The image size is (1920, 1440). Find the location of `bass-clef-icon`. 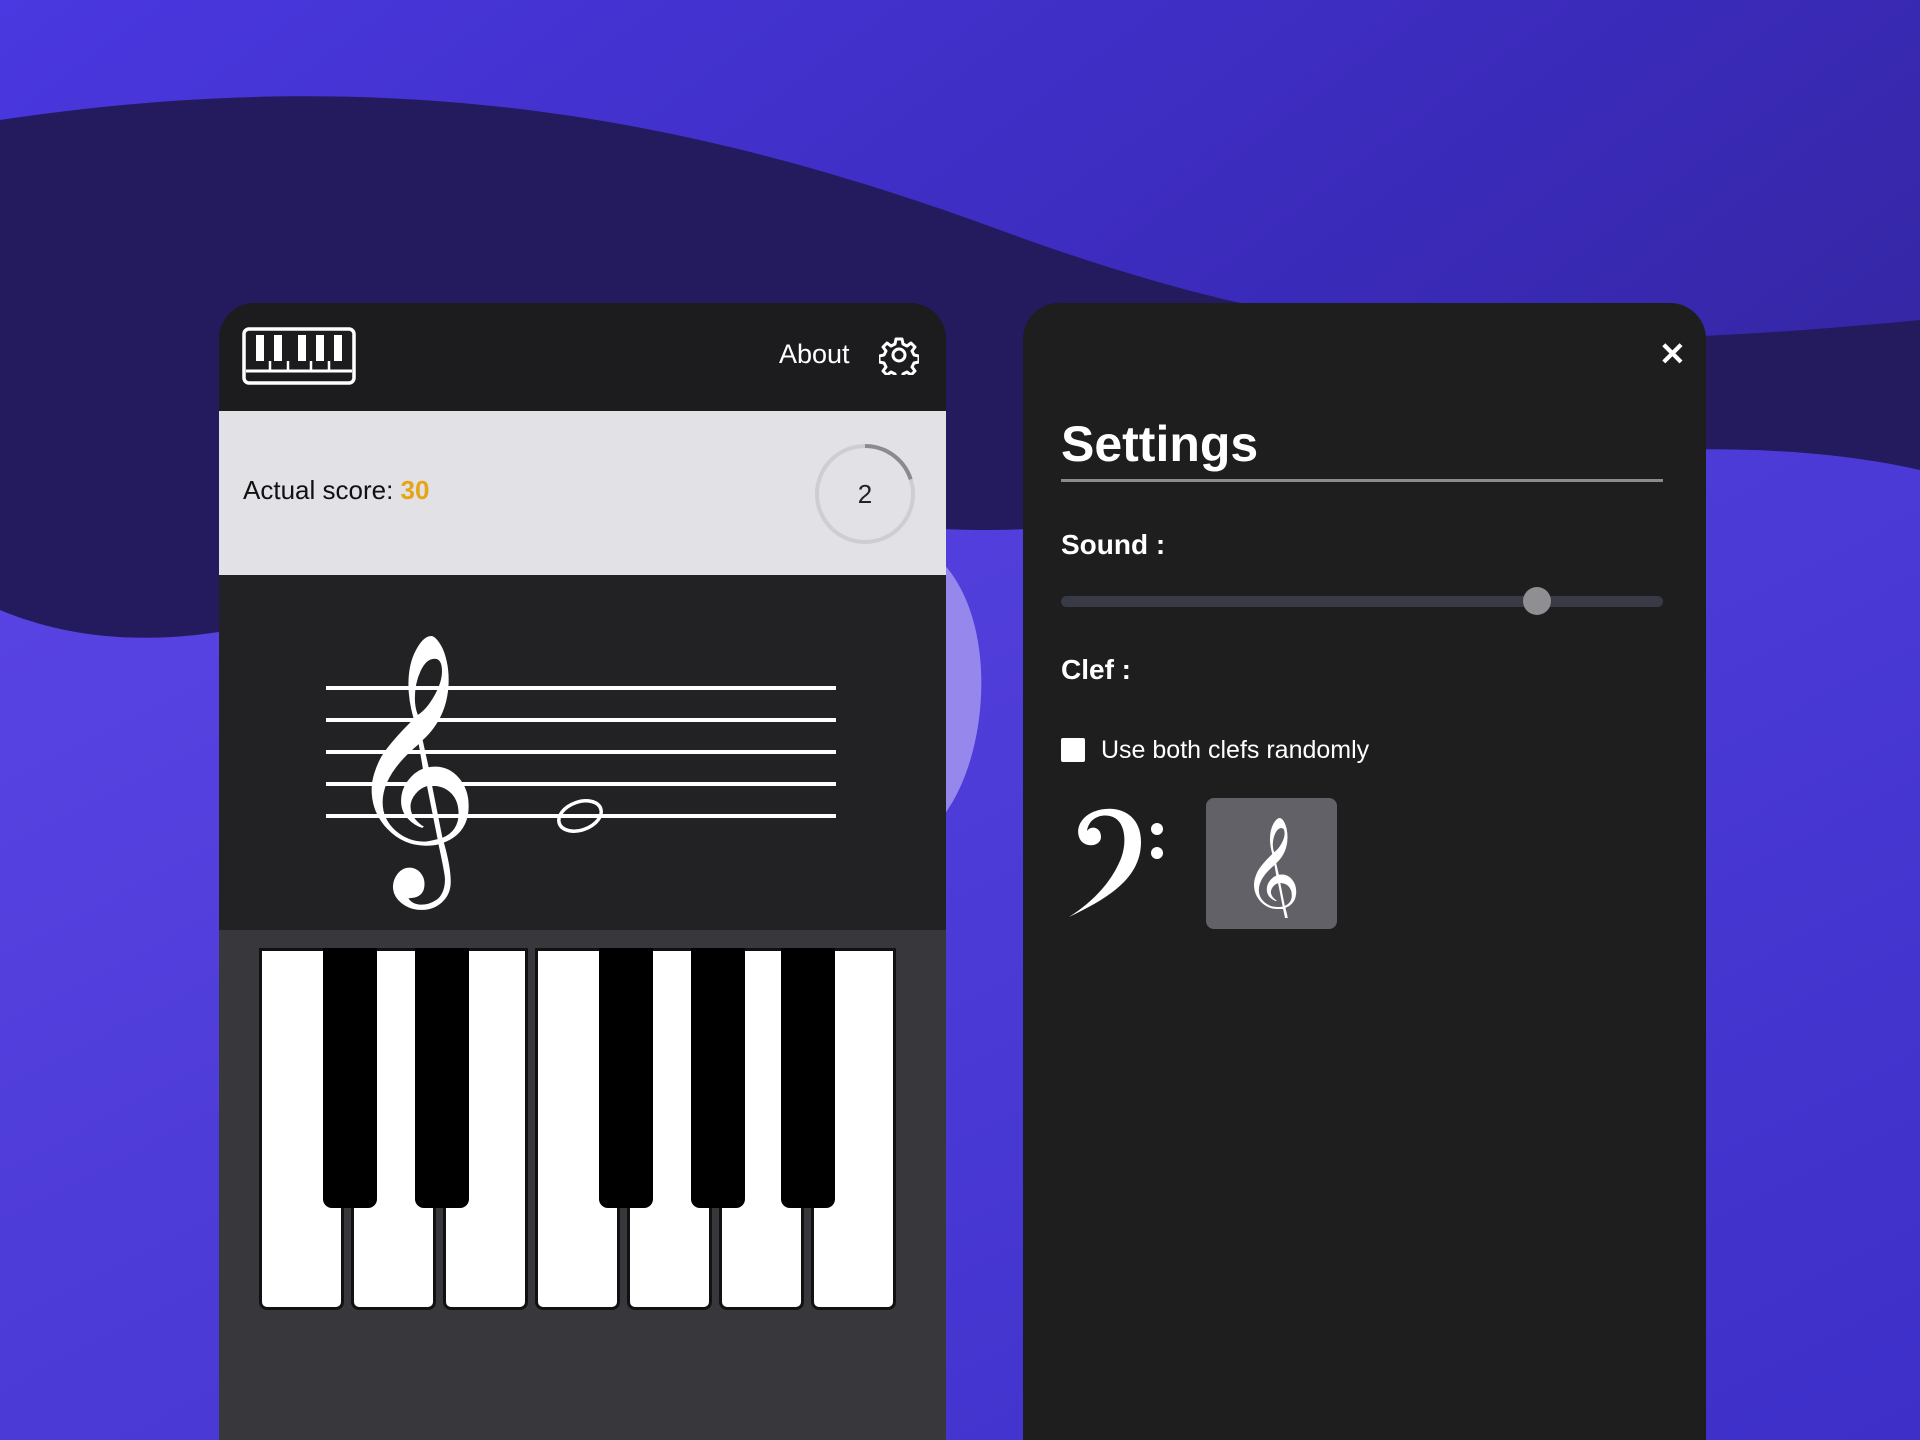

bass-clef-icon is located at coordinates (1105, 862).